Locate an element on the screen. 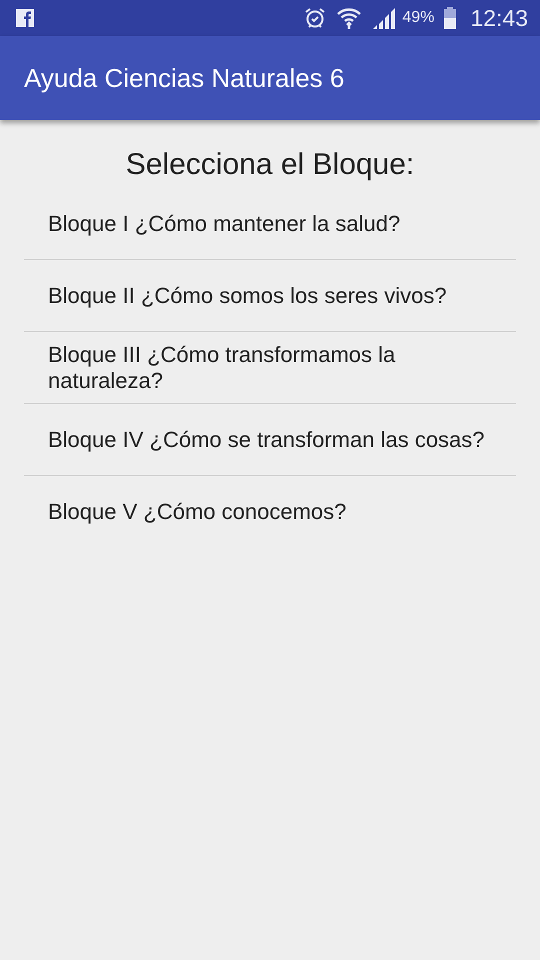  signal-icon is located at coordinates (384, 18).